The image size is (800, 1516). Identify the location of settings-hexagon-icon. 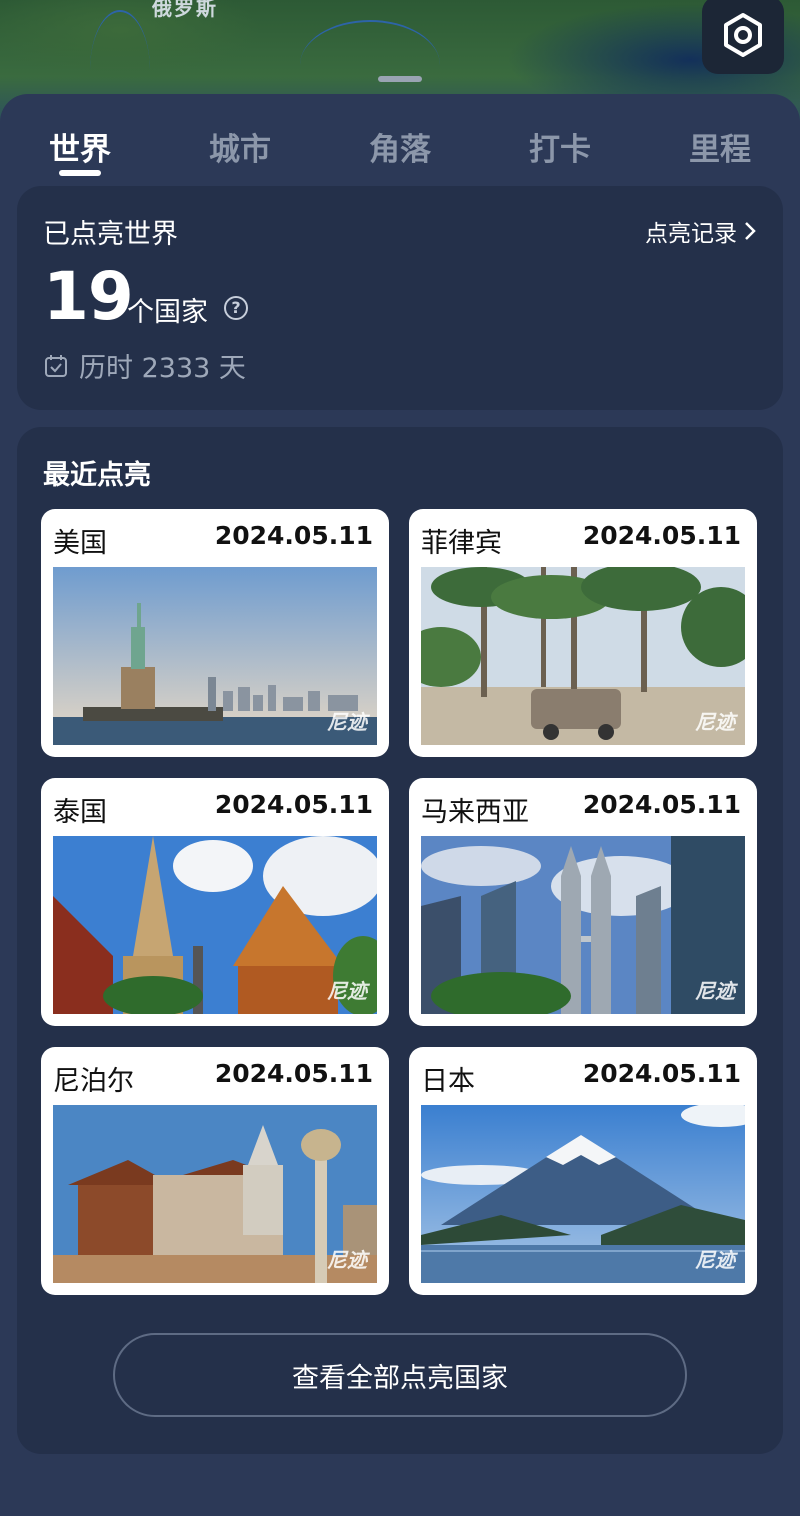
(743, 35).